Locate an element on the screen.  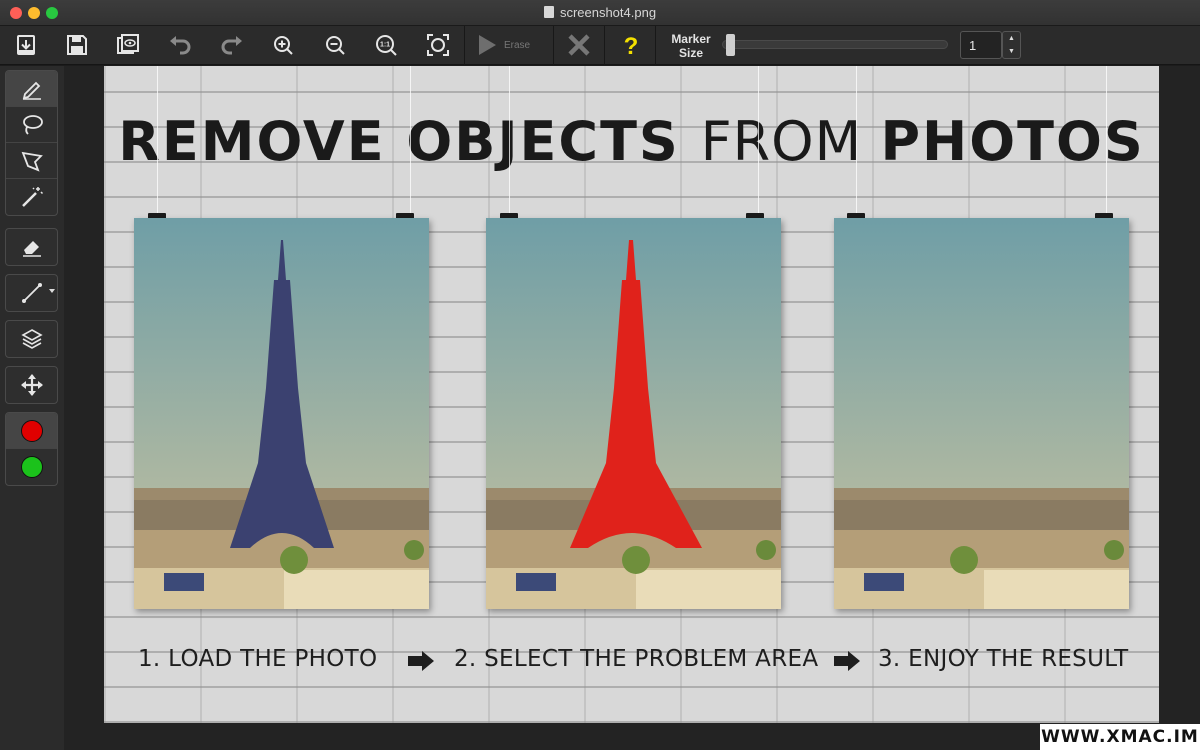
window-title: screenshot4.png is located at coordinates (608, 12).